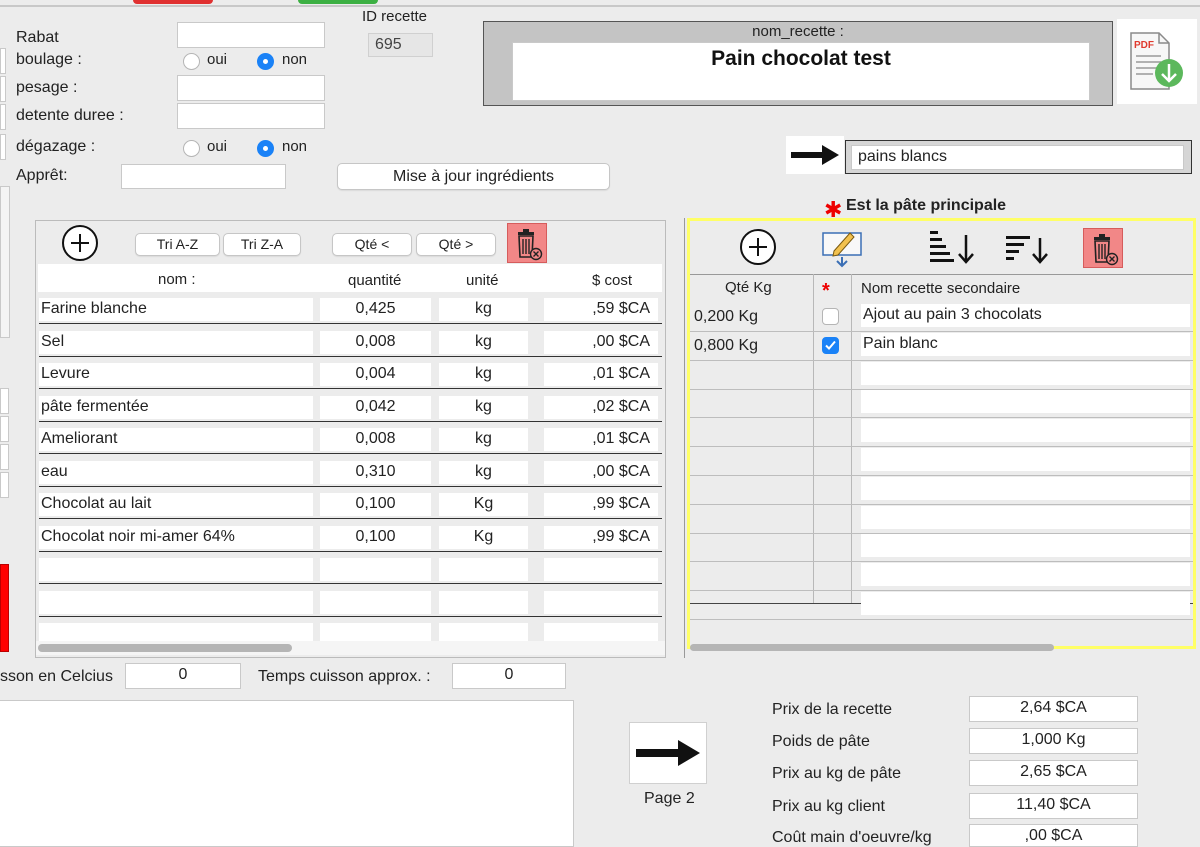 The image size is (1200, 847). What do you see at coordinates (668, 753) in the screenshot?
I see `page2-arrow-button` at bounding box center [668, 753].